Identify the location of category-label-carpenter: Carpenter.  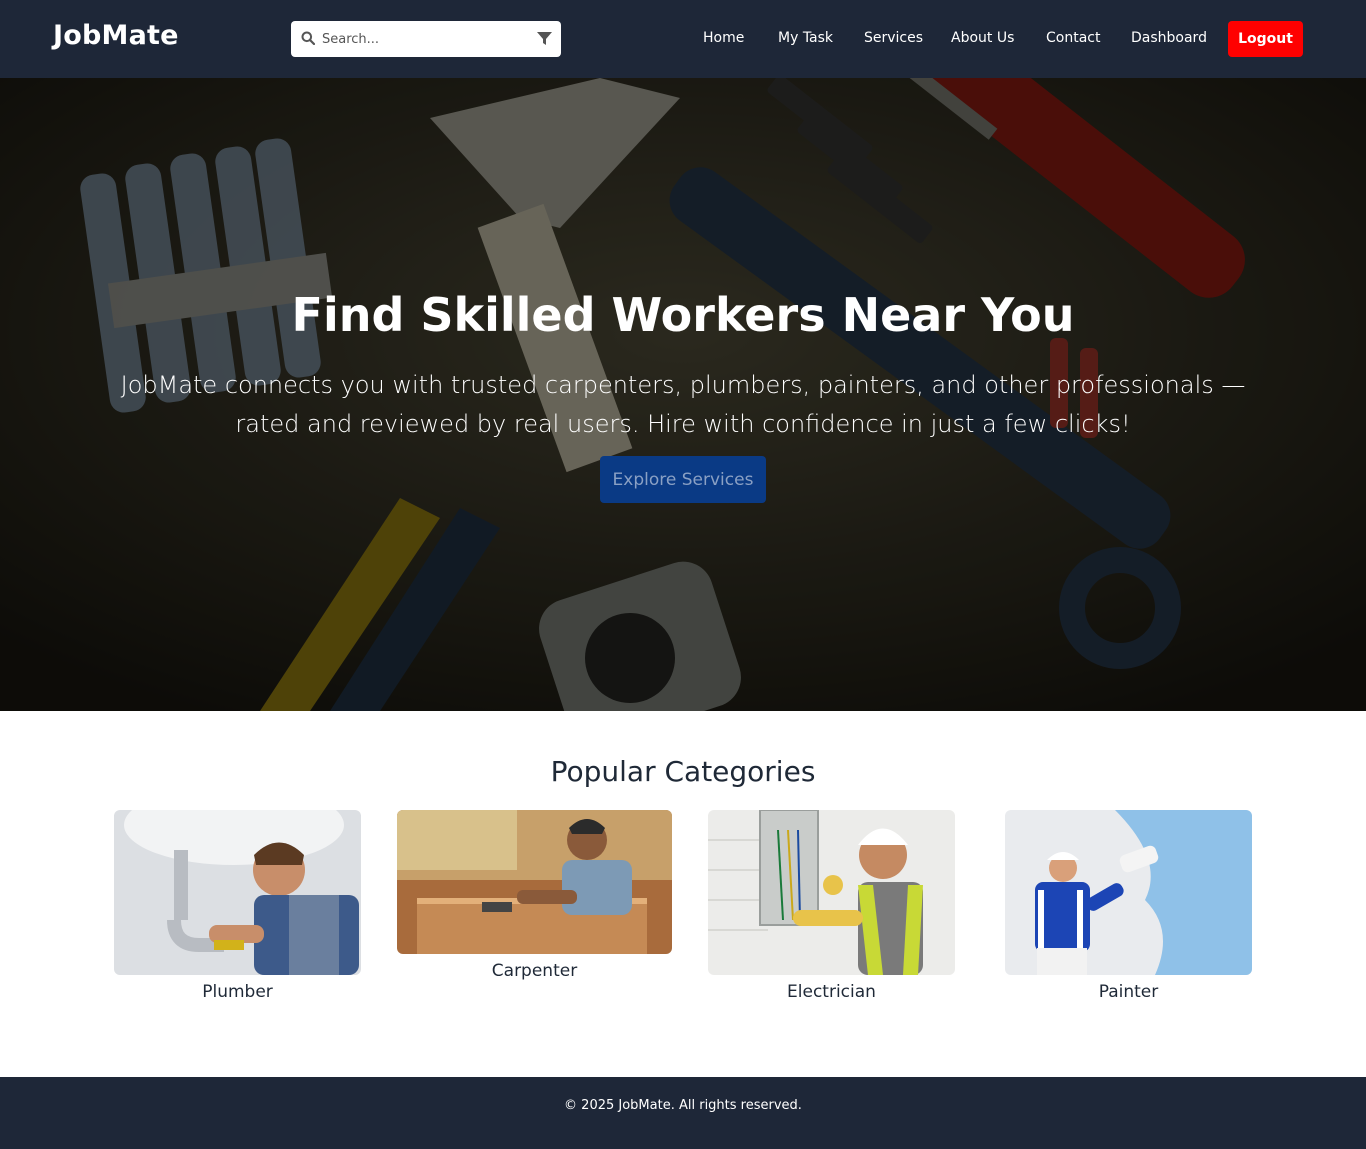
(534, 971).